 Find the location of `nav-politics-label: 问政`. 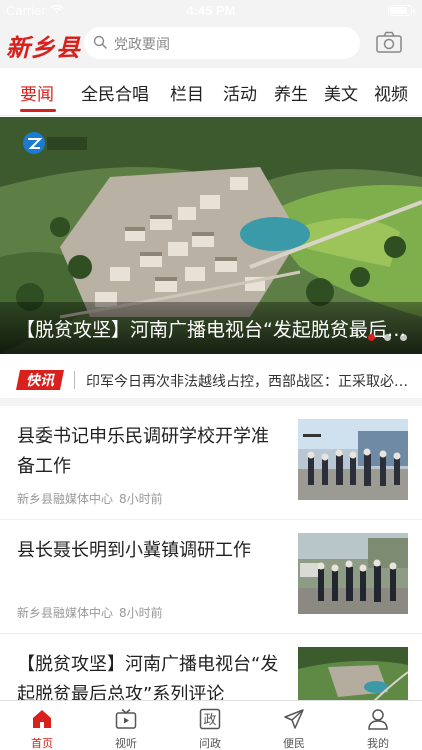

nav-politics-label: 问政 is located at coordinates (210, 743).